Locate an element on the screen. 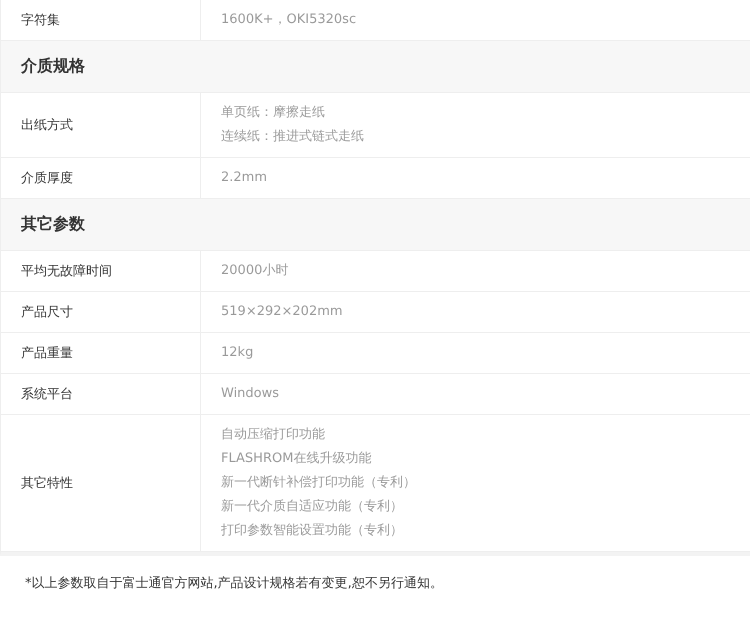 The height and width of the screenshot is (630, 750). spec-label: 介质厚度 is located at coordinates (101, 178).